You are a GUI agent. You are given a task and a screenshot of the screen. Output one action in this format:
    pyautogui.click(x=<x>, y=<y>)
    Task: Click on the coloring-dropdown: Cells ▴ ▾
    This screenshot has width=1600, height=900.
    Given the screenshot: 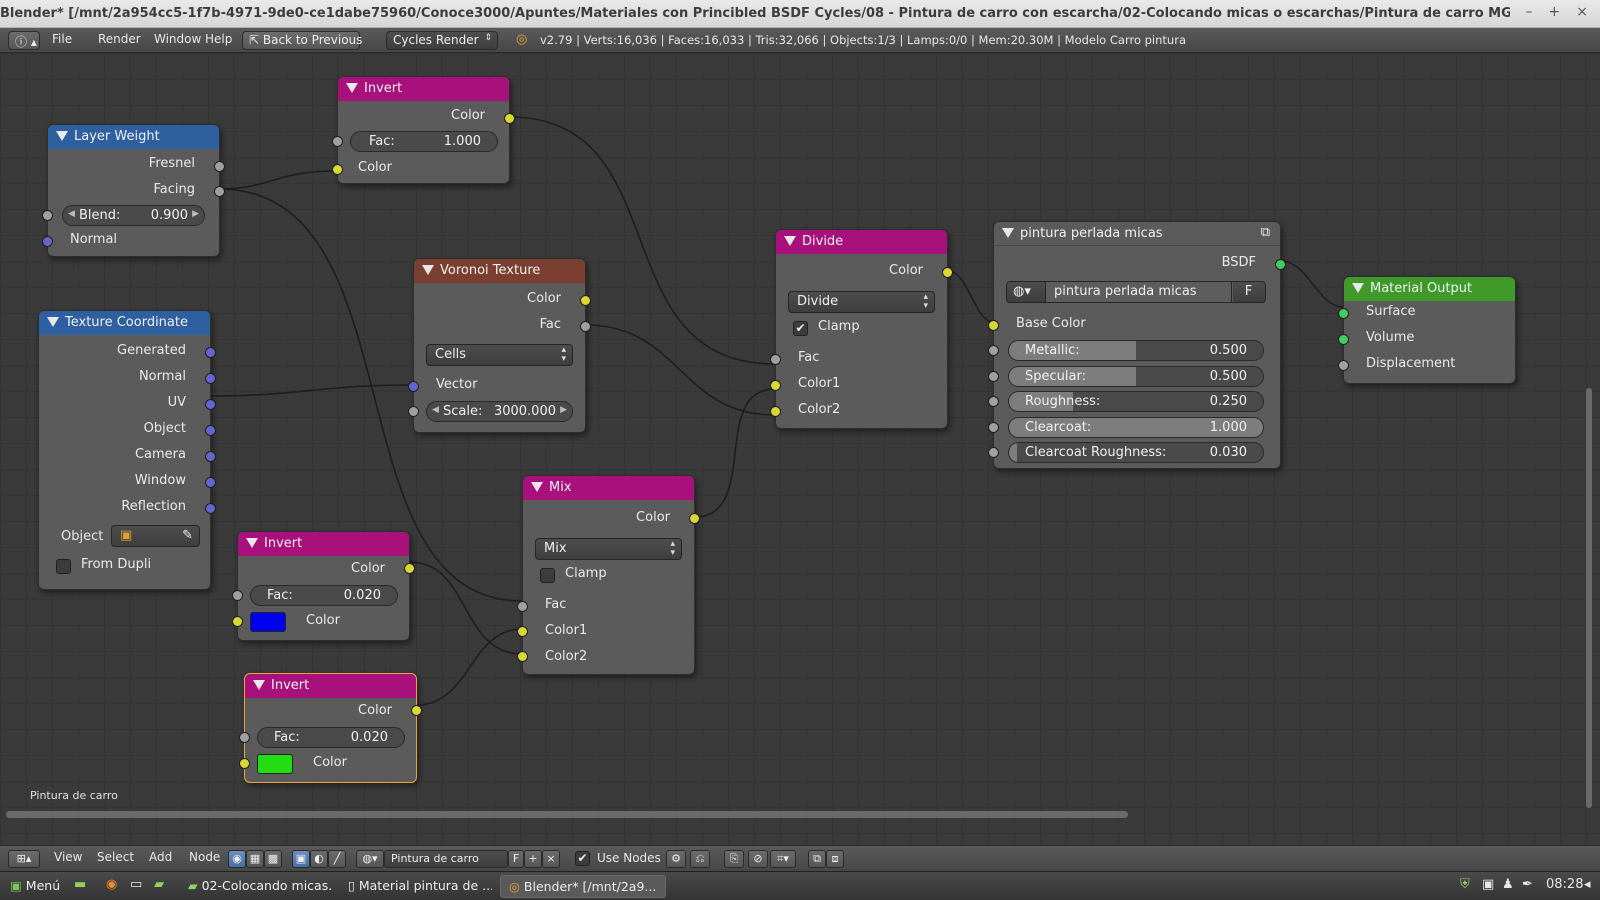 What is the action you would take?
    pyautogui.click(x=499, y=355)
    